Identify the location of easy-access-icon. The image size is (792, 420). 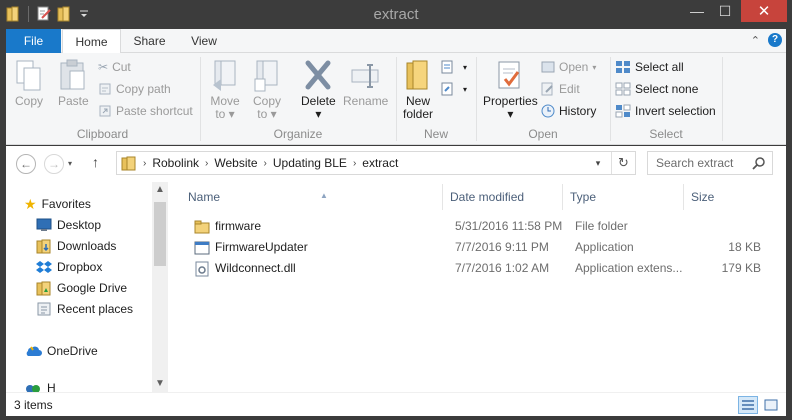
(447, 89).